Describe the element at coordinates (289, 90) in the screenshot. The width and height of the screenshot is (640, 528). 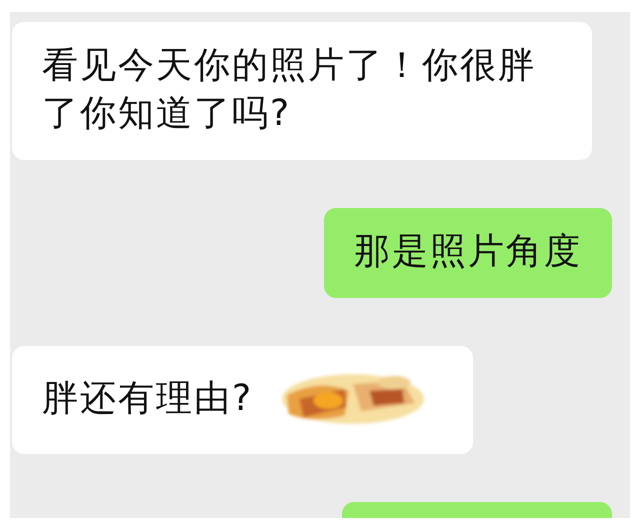
I see `message-text: 看见今天你的照片了！你很胖了你知道了吗?` at that location.